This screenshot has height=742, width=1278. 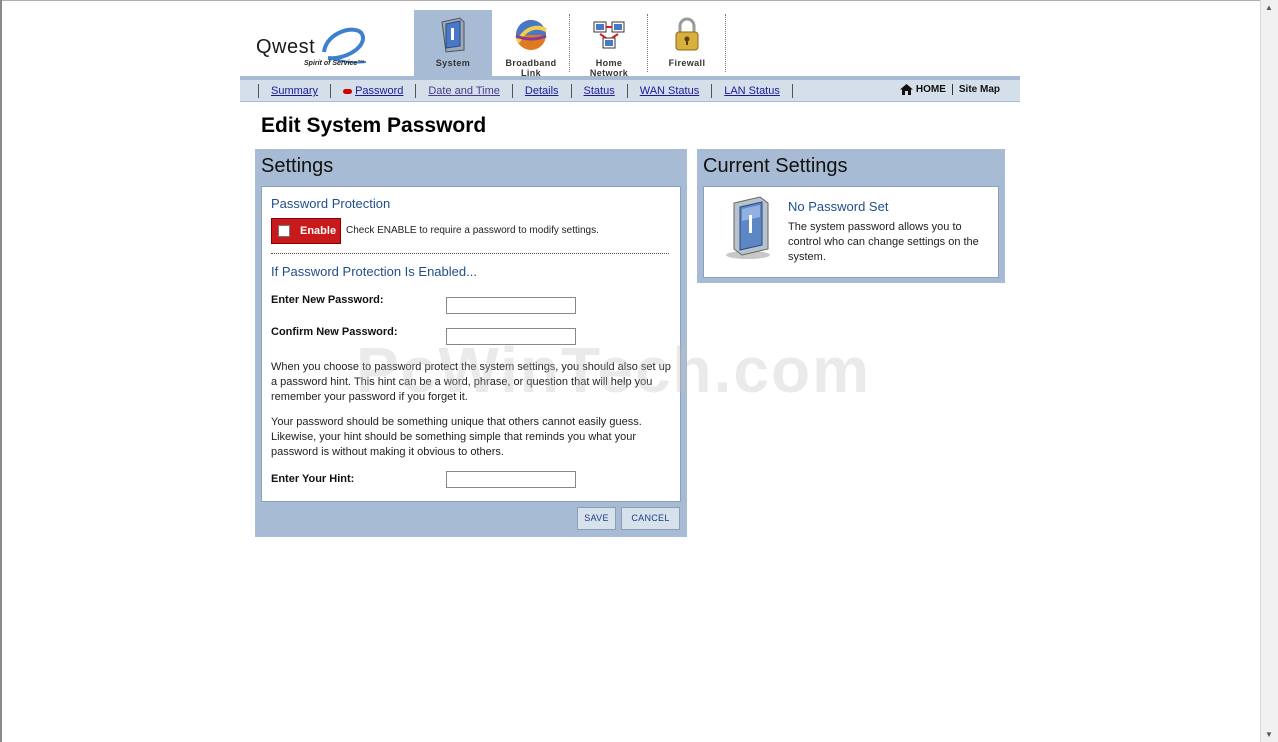 What do you see at coordinates (669, 91) in the screenshot?
I see `nav-link-wan-status: WAN Status` at bounding box center [669, 91].